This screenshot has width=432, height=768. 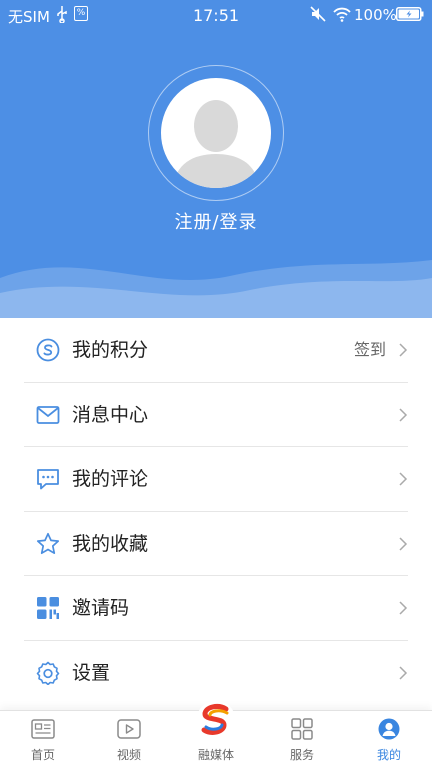 I want to click on wifi-icon, so click(x=342, y=14).